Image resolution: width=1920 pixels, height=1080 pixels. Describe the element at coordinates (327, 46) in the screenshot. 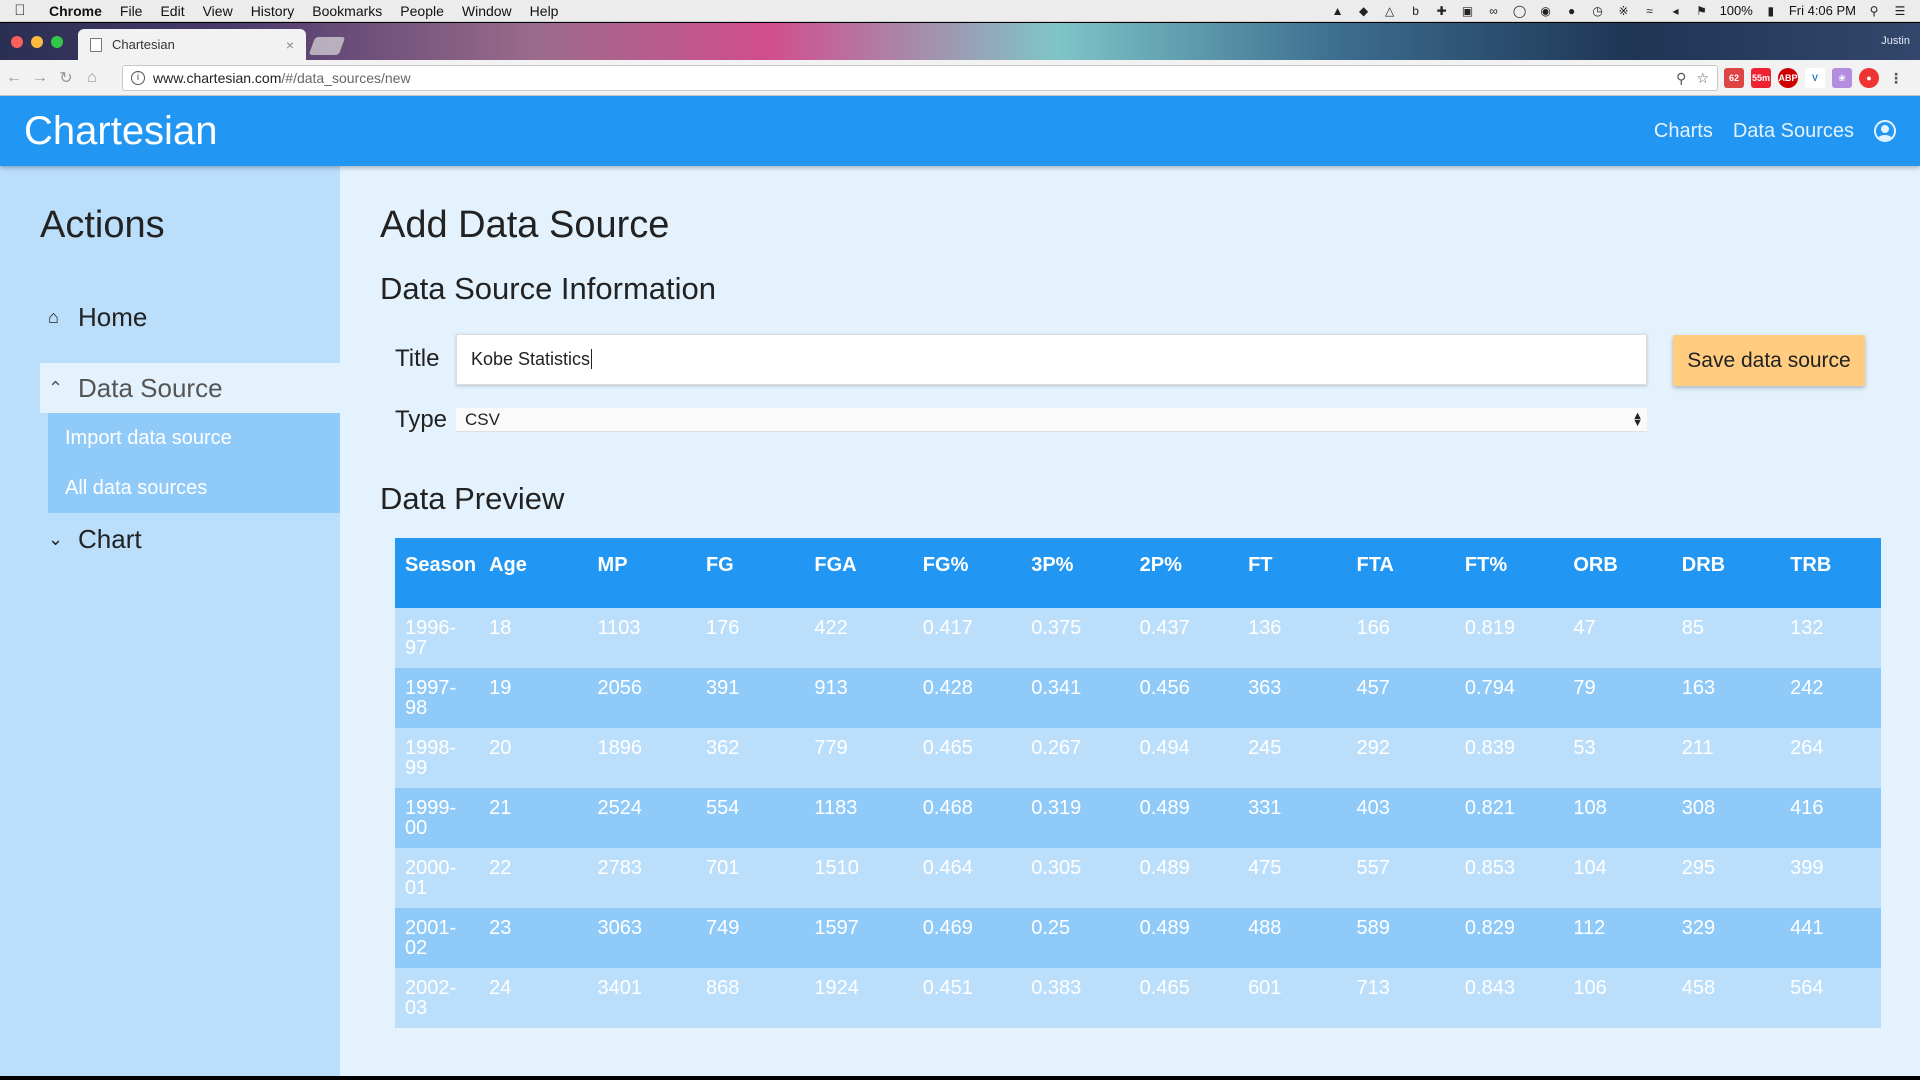

I see `new-tab-button` at that location.